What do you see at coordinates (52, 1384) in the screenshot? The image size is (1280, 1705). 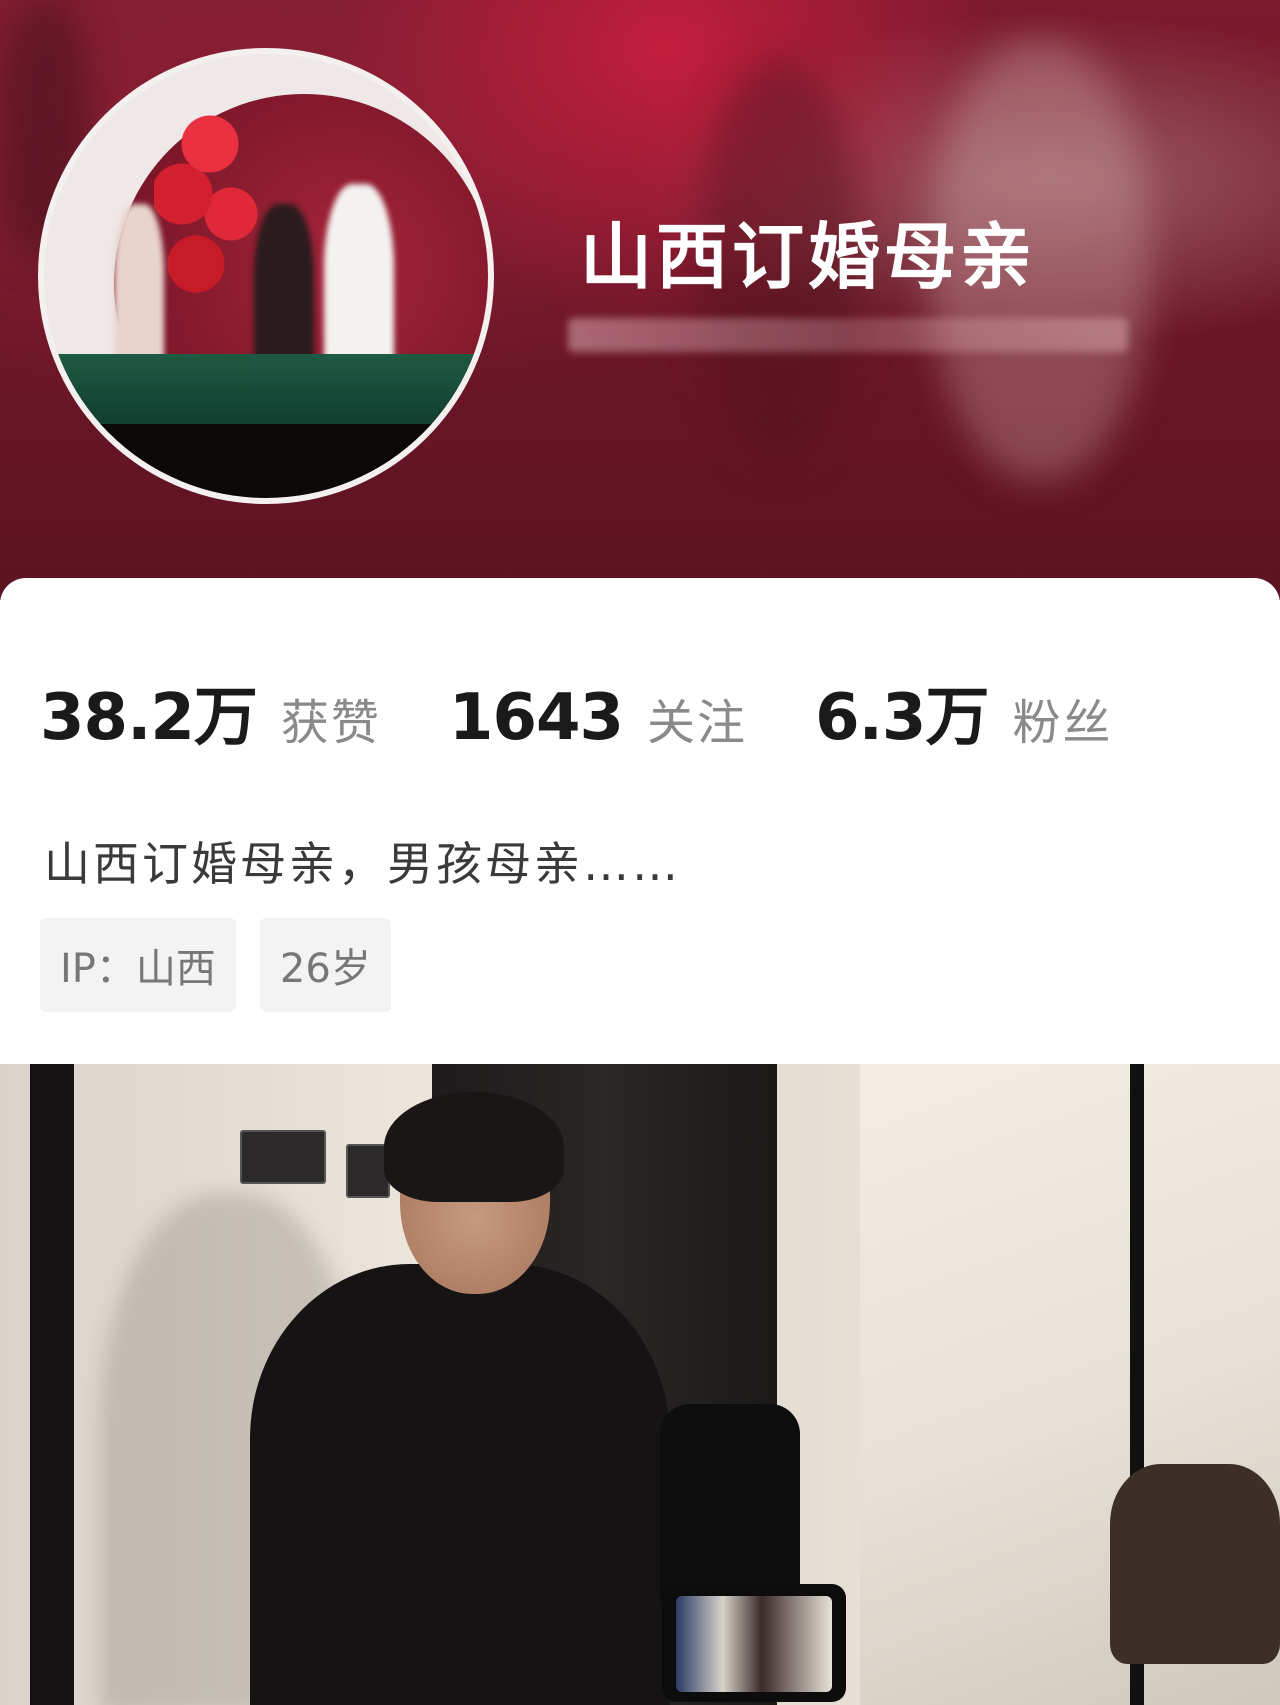 I see `photo-door-frame` at bounding box center [52, 1384].